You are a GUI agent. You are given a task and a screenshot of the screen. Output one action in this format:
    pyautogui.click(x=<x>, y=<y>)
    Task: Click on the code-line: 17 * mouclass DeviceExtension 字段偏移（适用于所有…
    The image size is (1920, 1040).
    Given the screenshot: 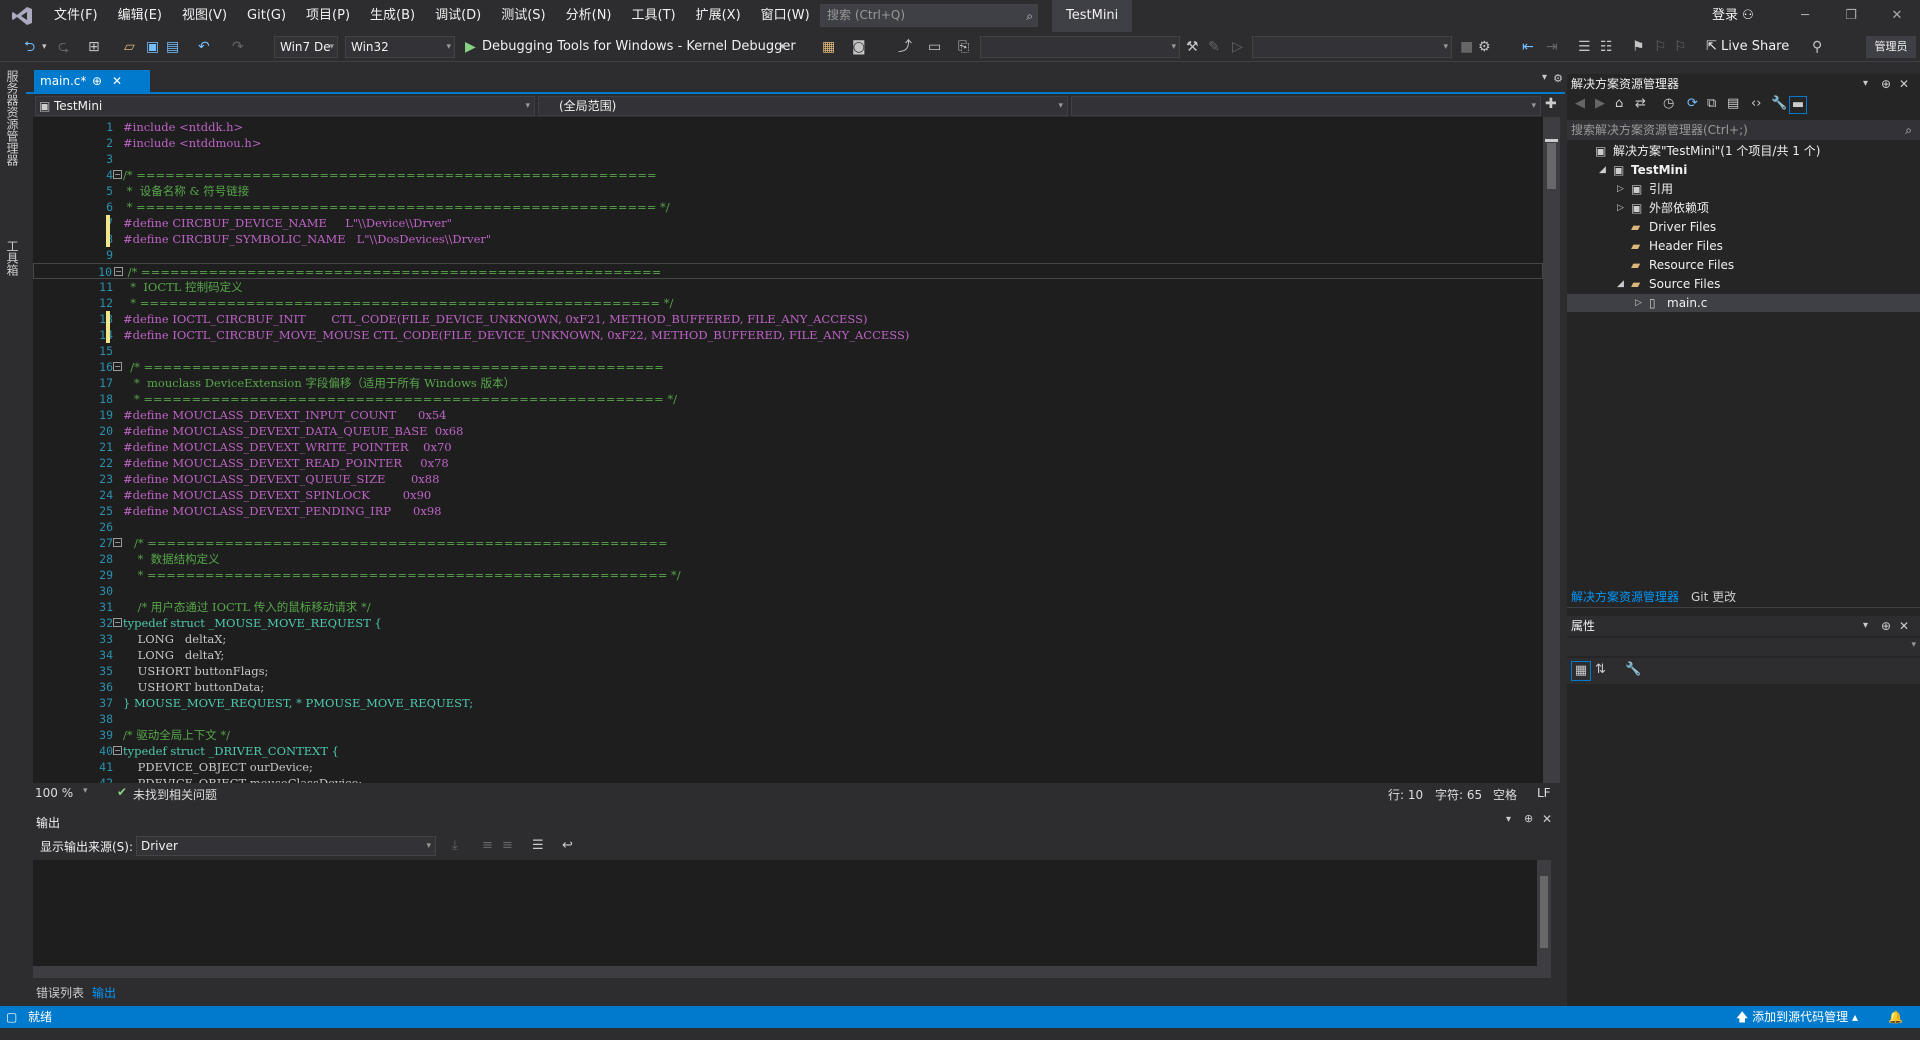 What is the action you would take?
    pyautogui.click(x=788, y=383)
    